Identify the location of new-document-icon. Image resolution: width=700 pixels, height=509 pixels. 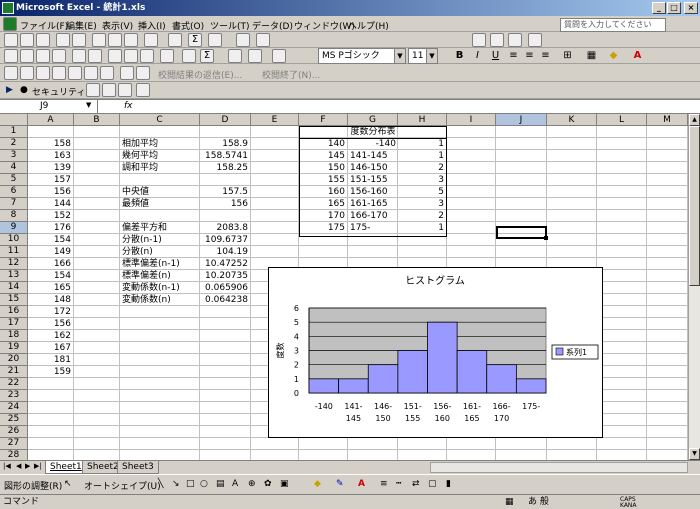
(11, 40).